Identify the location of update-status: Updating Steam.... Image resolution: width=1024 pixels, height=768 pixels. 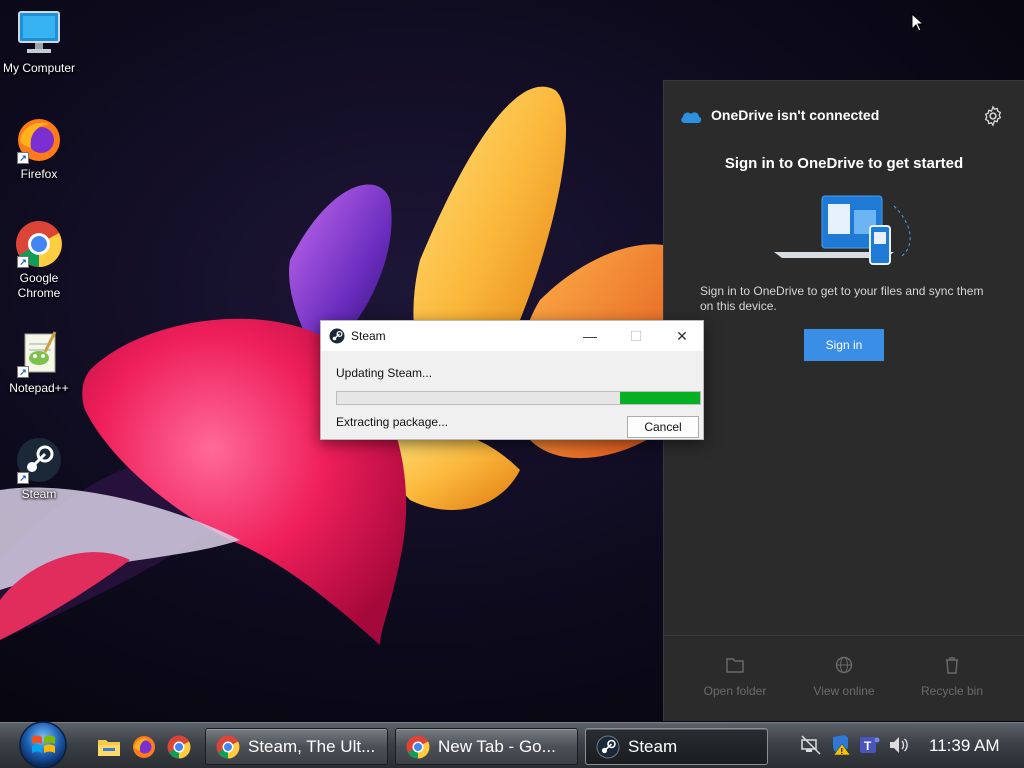
(384, 373).